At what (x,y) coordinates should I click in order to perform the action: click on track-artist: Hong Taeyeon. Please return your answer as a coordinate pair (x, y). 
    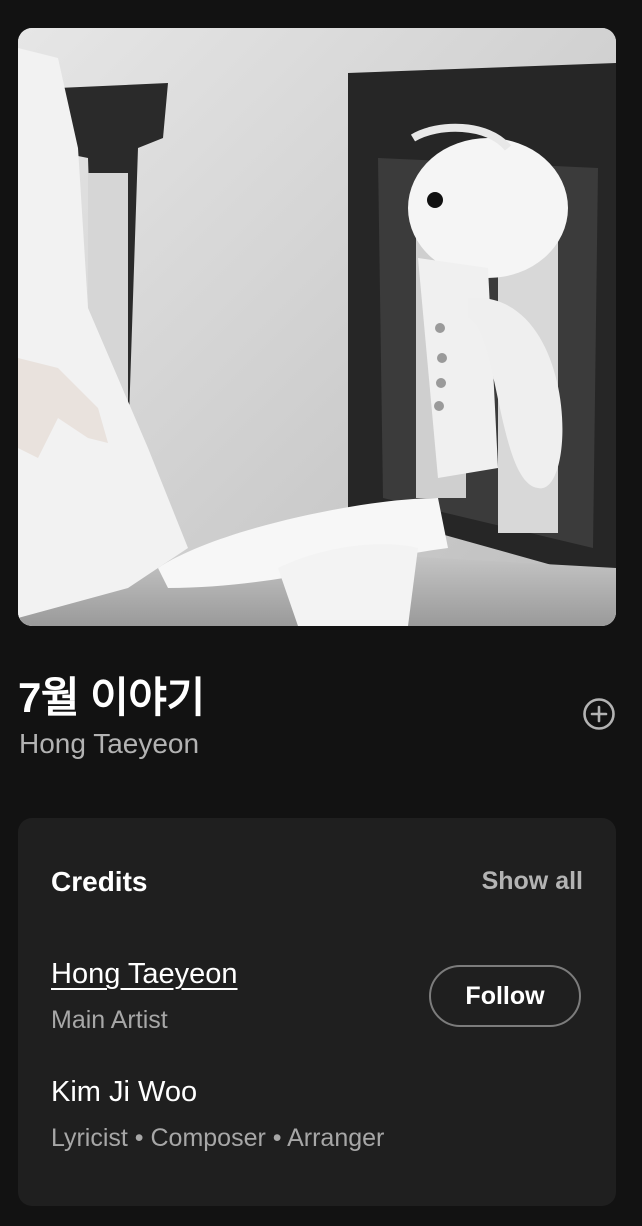
    Looking at the image, I should click on (109, 744).